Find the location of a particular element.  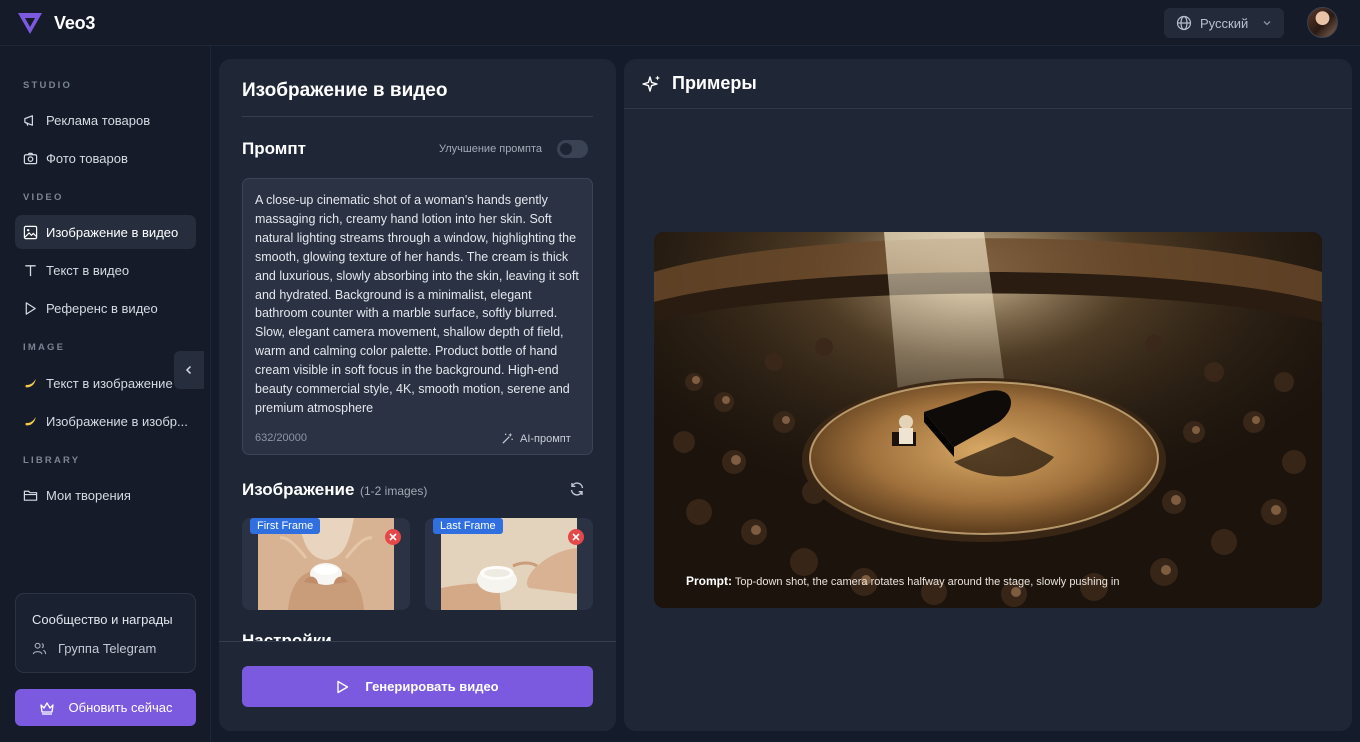

enhance-prompt-label: Улучшение промпта is located at coordinates (490, 149).